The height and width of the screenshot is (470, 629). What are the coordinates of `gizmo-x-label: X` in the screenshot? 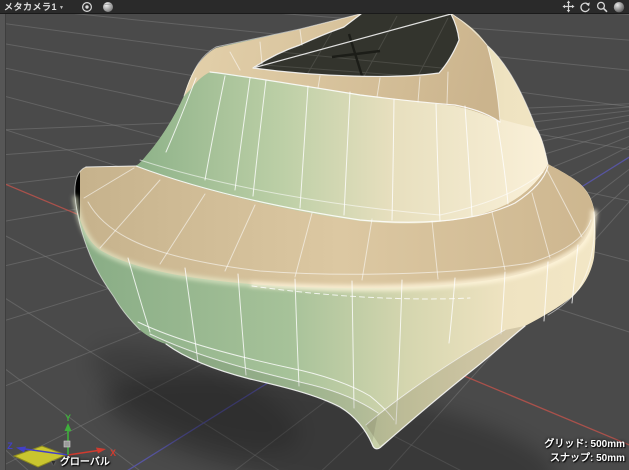 It's located at (113, 453).